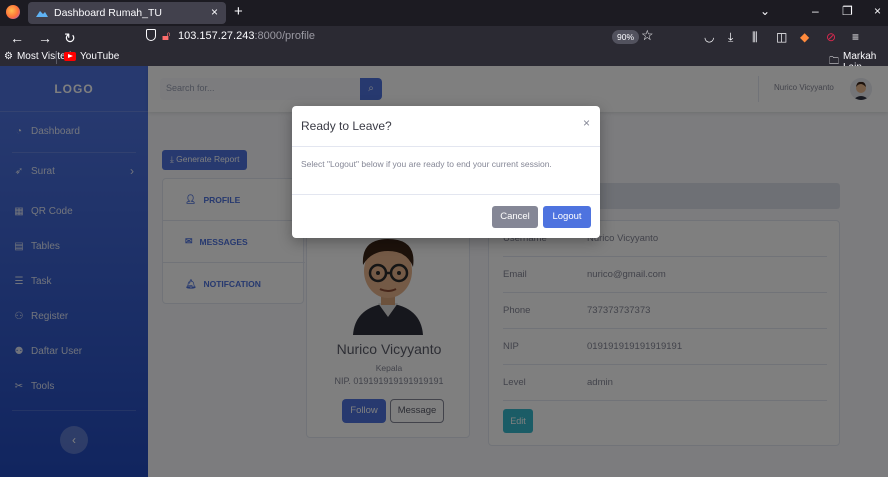 The width and height of the screenshot is (888, 477). I want to click on tab-list-chevron-icon: ⌄, so click(765, 11).